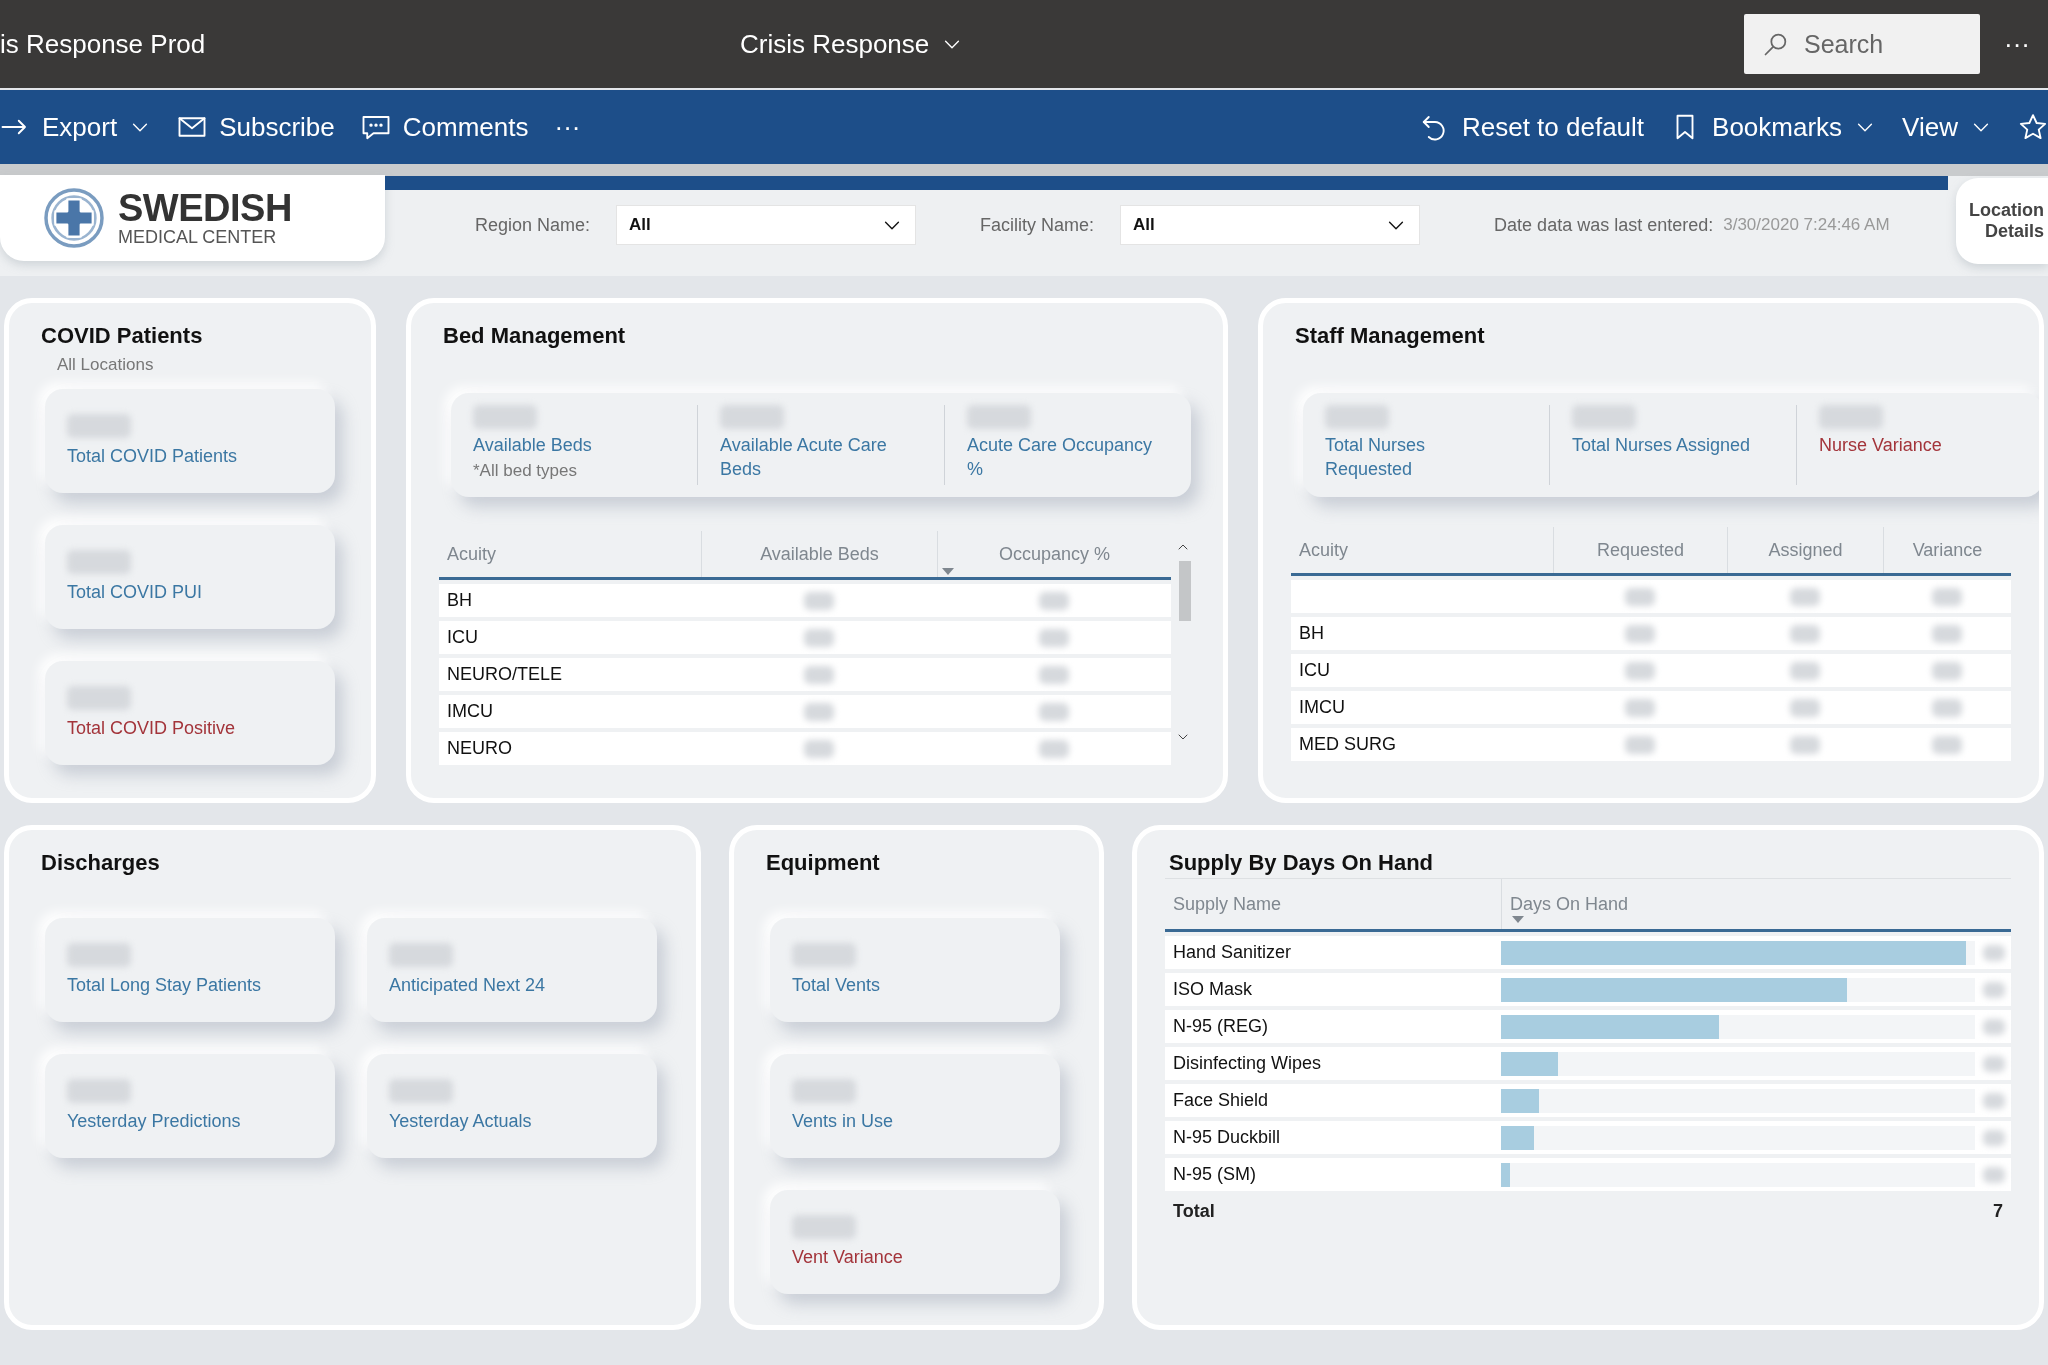 Image resolution: width=2048 pixels, height=1365 pixels. Describe the element at coordinates (152, 728) in the screenshot. I see `kpi-label: Total COVID Positive` at that location.